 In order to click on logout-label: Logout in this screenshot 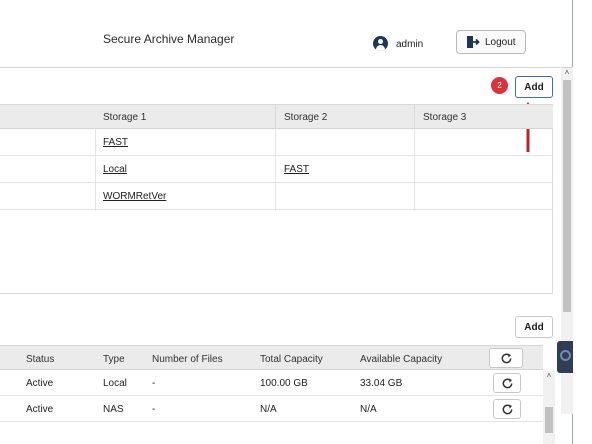, I will do `click(500, 42)`.